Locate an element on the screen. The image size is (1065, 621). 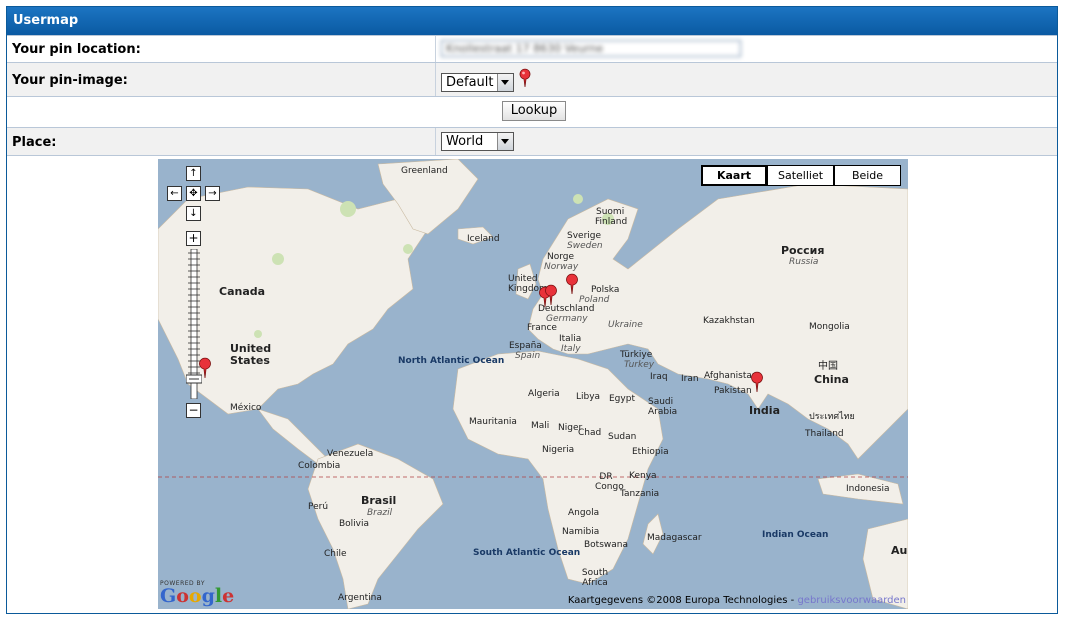
pin-location-label: Your pin location: is located at coordinates (76, 49).